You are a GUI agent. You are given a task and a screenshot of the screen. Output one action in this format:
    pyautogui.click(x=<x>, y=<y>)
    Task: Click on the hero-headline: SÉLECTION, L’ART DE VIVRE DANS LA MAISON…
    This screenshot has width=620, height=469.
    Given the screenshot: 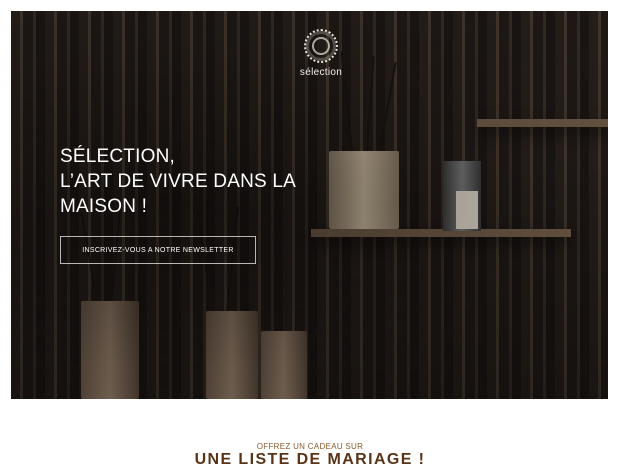 What is the action you would take?
    pyautogui.click(x=178, y=181)
    